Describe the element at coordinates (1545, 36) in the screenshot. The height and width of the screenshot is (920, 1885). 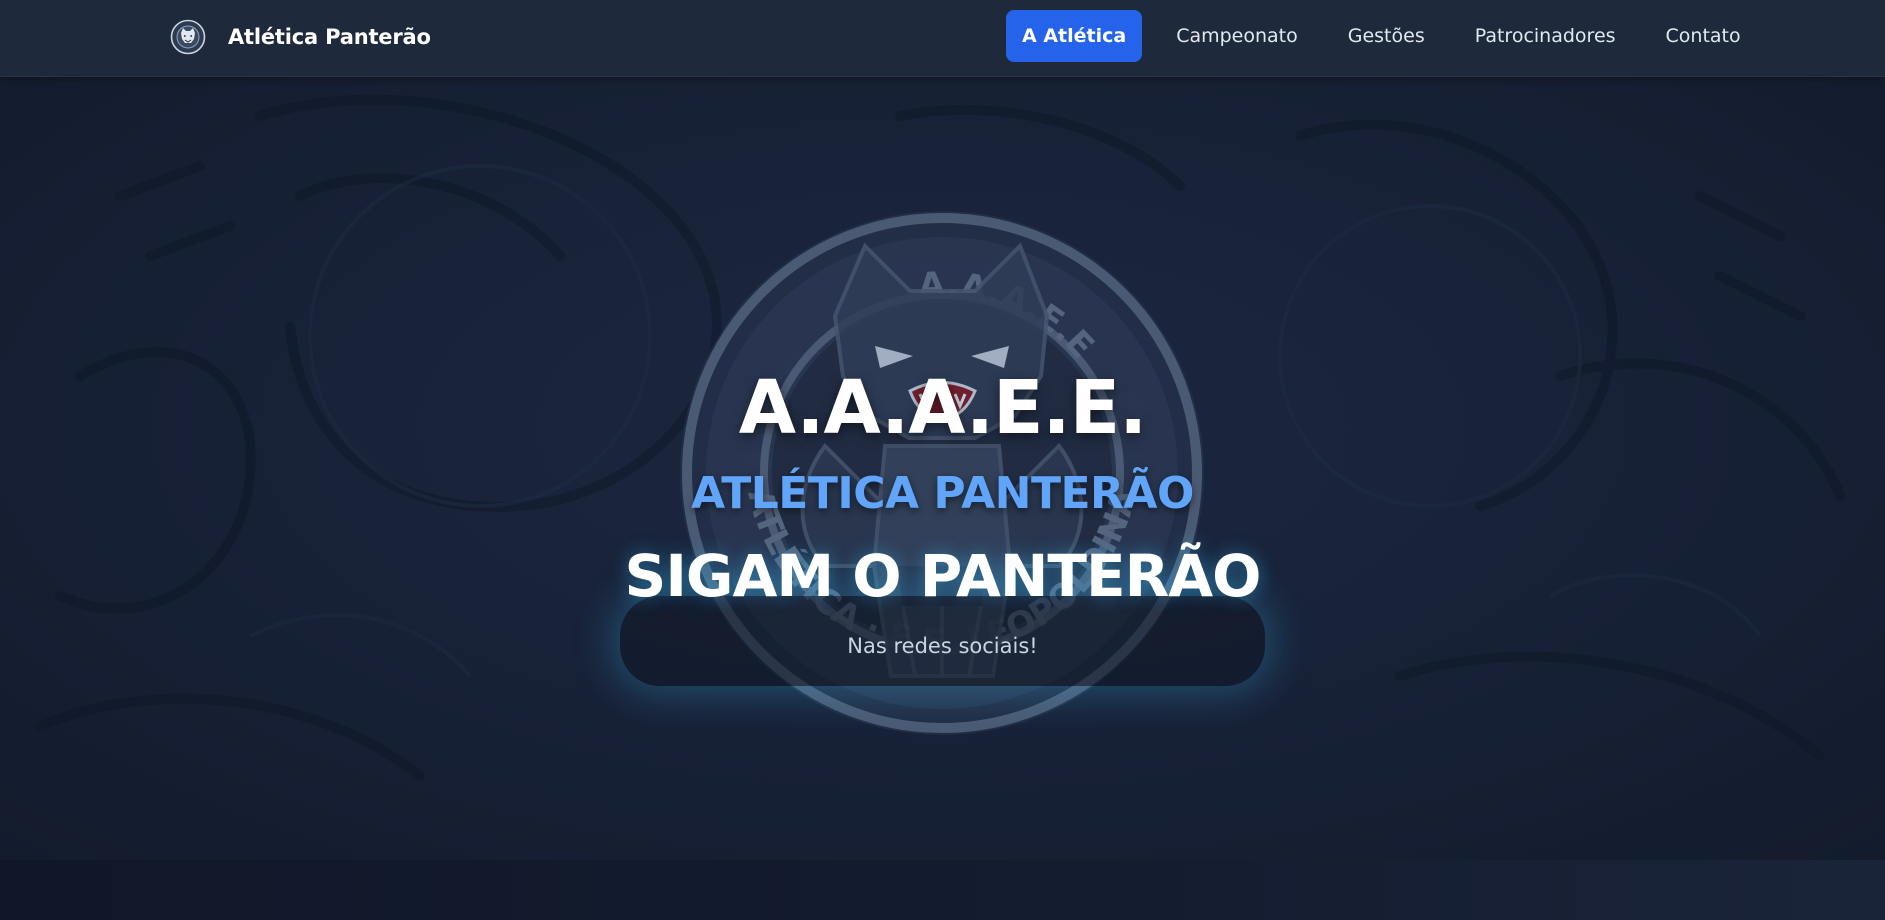
I see `nav-link-patrocinadores: Patrocinadores` at that location.